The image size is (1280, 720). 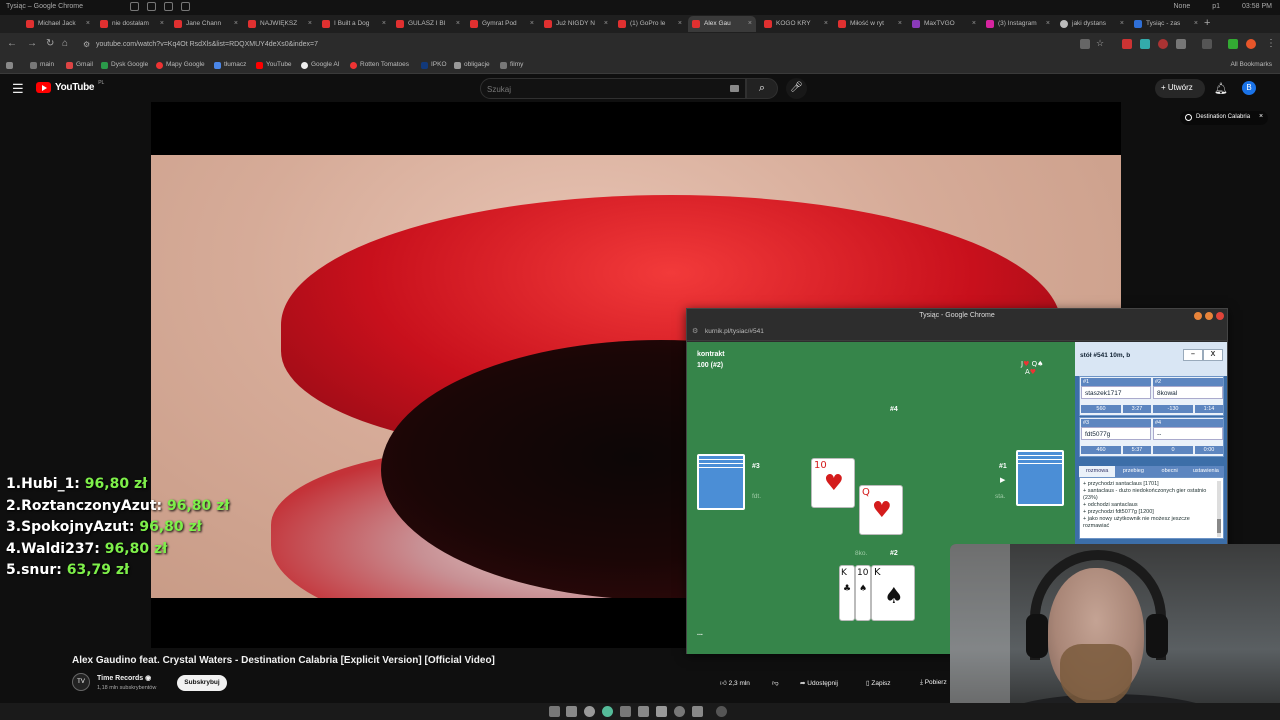 What do you see at coordinates (607, 711) in the screenshot?
I see `chrome-icon` at bounding box center [607, 711].